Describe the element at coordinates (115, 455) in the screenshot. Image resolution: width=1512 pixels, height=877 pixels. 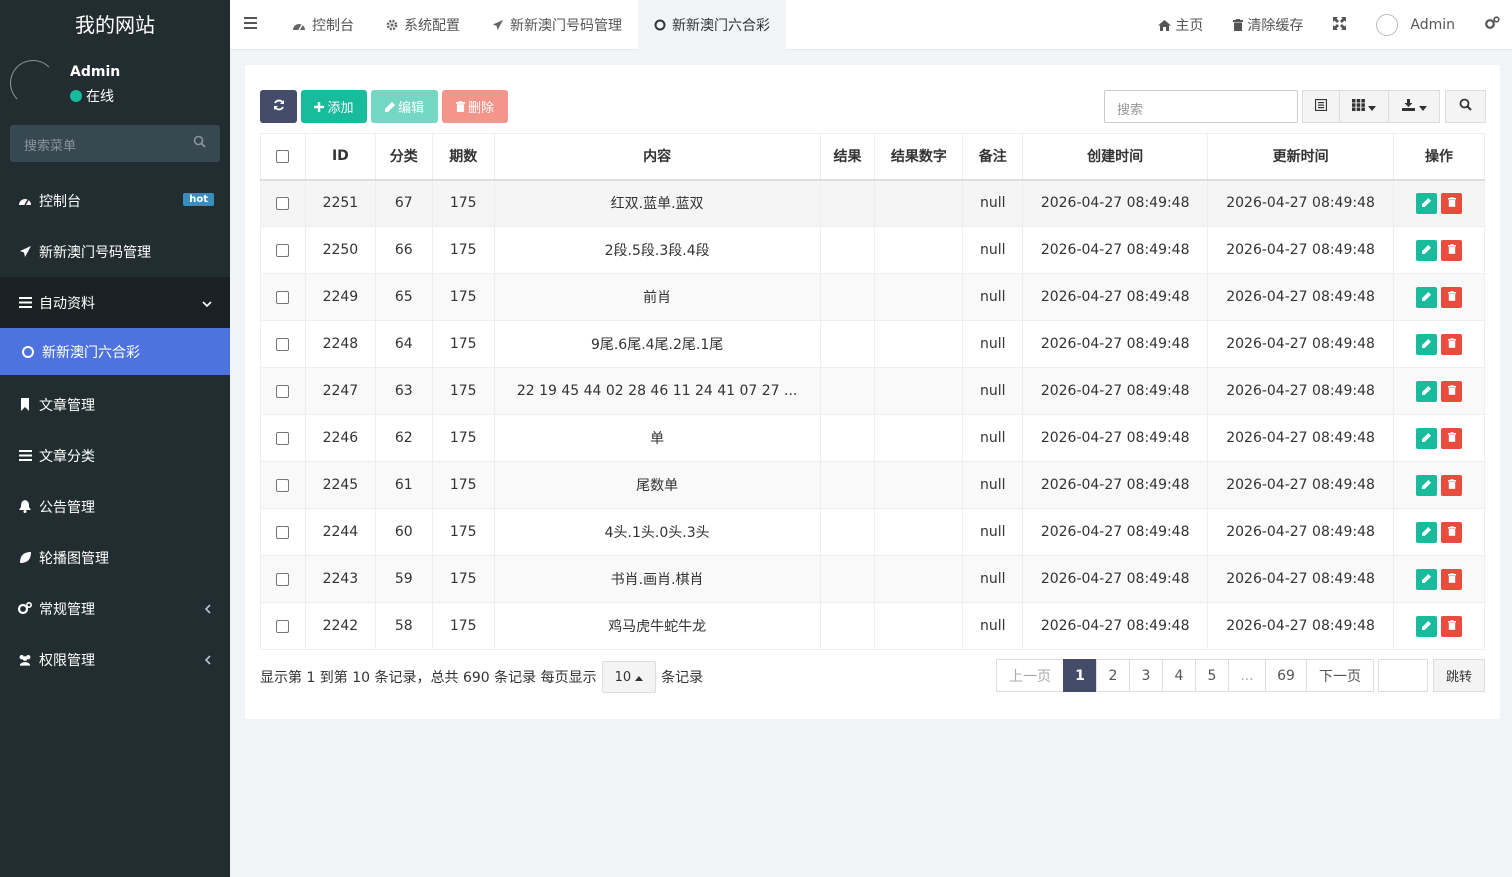
I see `sidebar-item-article-categories: 文章分类` at that location.